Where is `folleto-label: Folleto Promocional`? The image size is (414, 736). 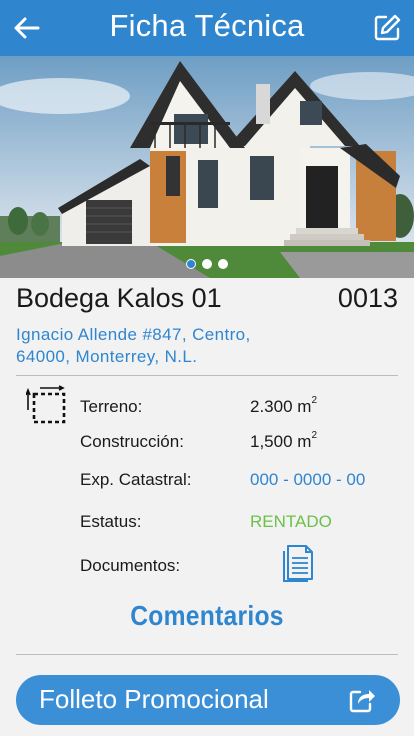
folleto-label: Folleto Promocional is located at coordinates (154, 699).